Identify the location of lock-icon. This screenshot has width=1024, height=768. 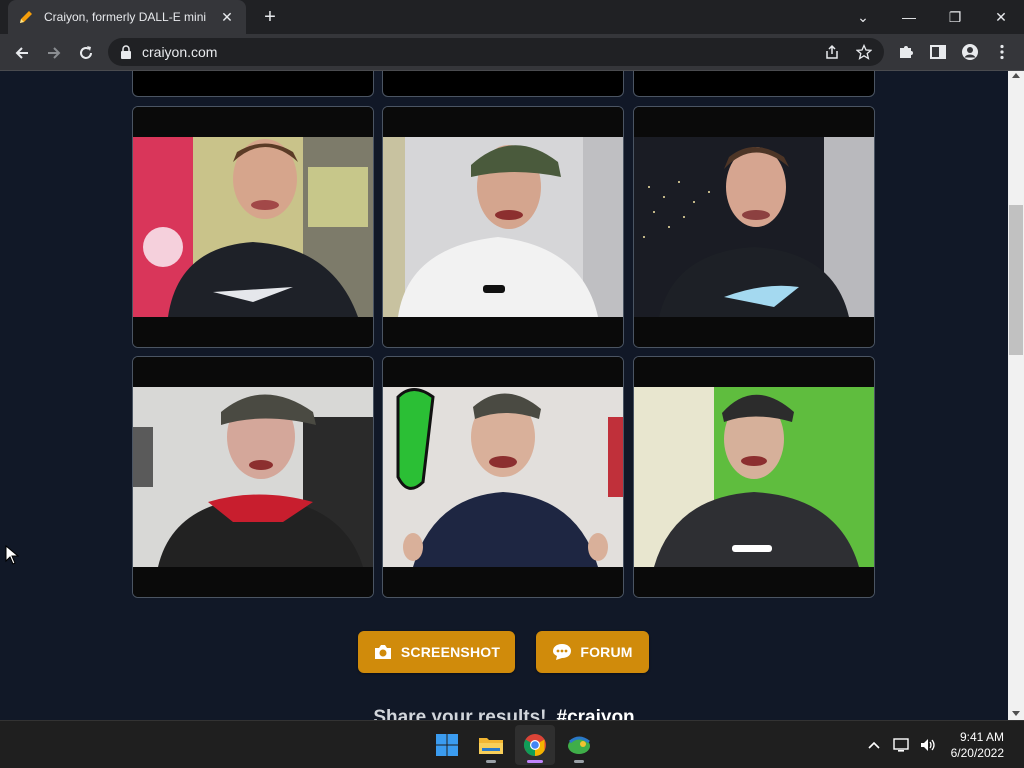
(126, 52).